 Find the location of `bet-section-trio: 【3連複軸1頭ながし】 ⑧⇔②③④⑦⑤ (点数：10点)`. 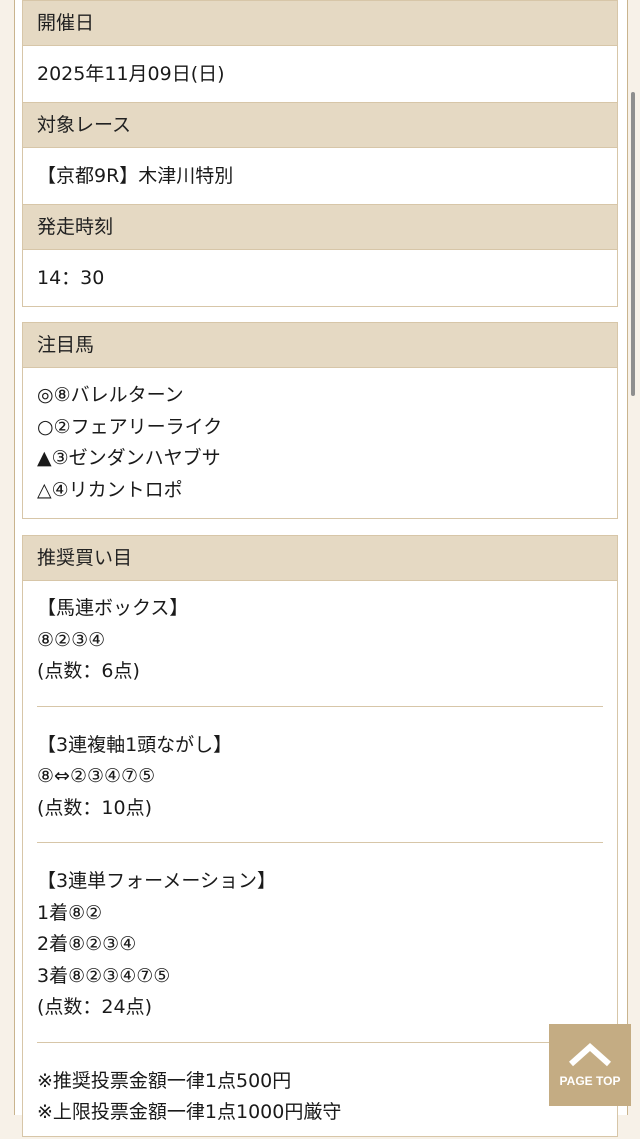

bet-section-trio: 【3連複軸1頭ながし】 ⑧⇔②③④⑦⑤ (点数：10点) is located at coordinates (320, 777).